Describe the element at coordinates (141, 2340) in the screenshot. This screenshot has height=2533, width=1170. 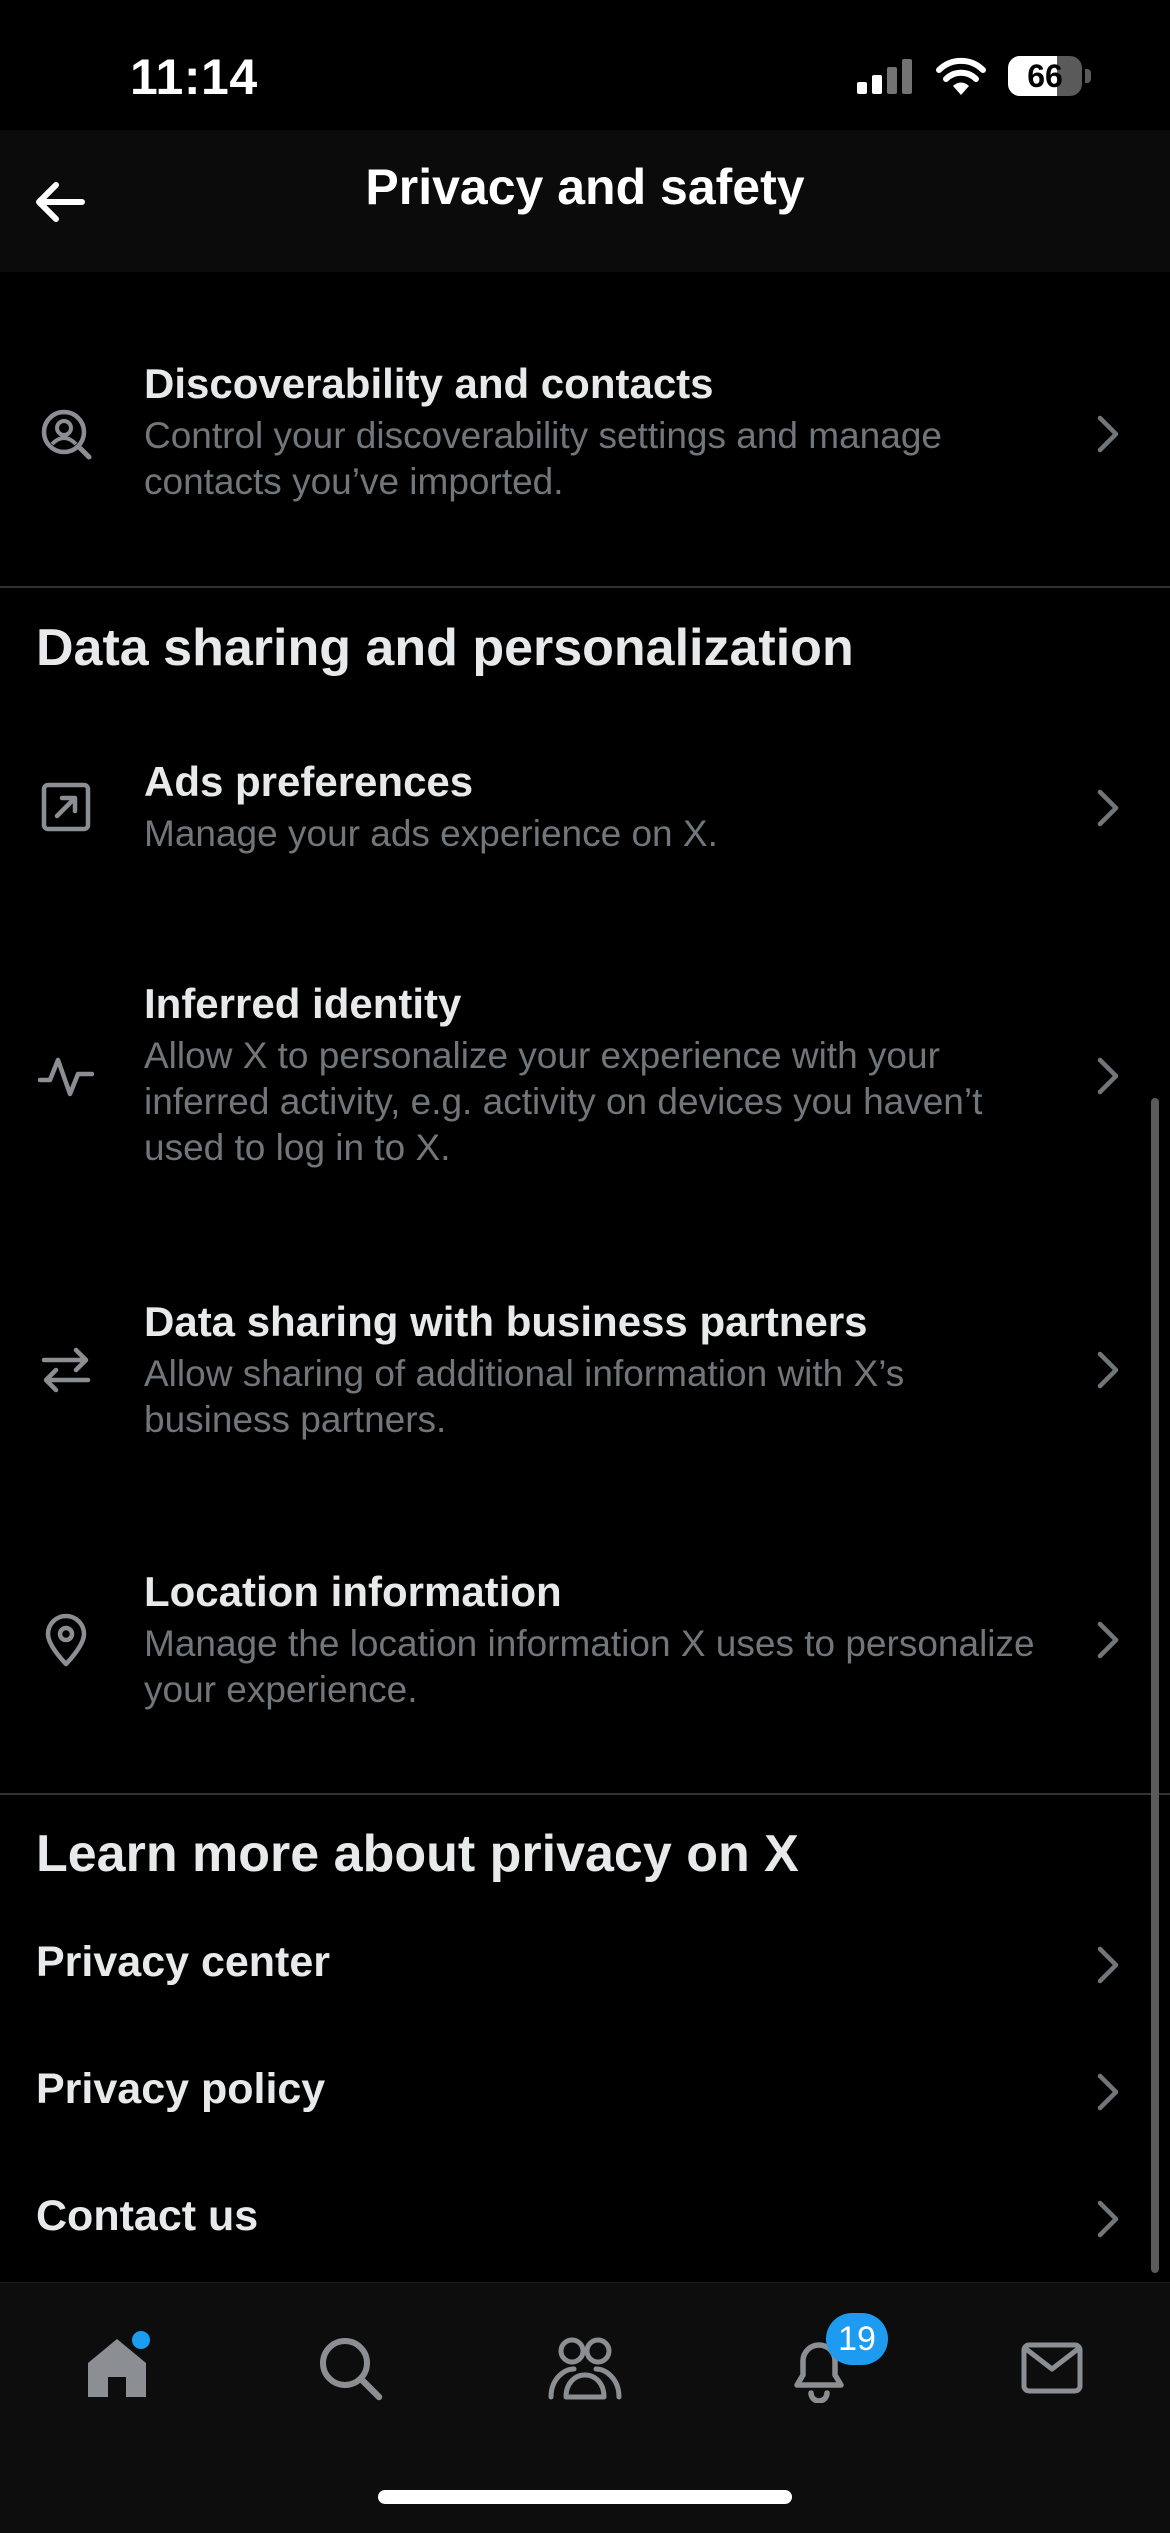
I see `home-unread-dot` at that location.